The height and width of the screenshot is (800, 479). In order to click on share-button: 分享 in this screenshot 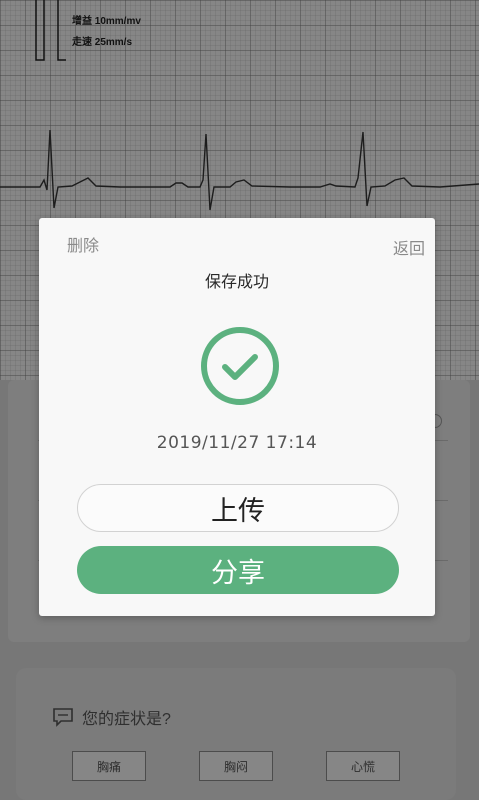, I will do `click(238, 570)`.